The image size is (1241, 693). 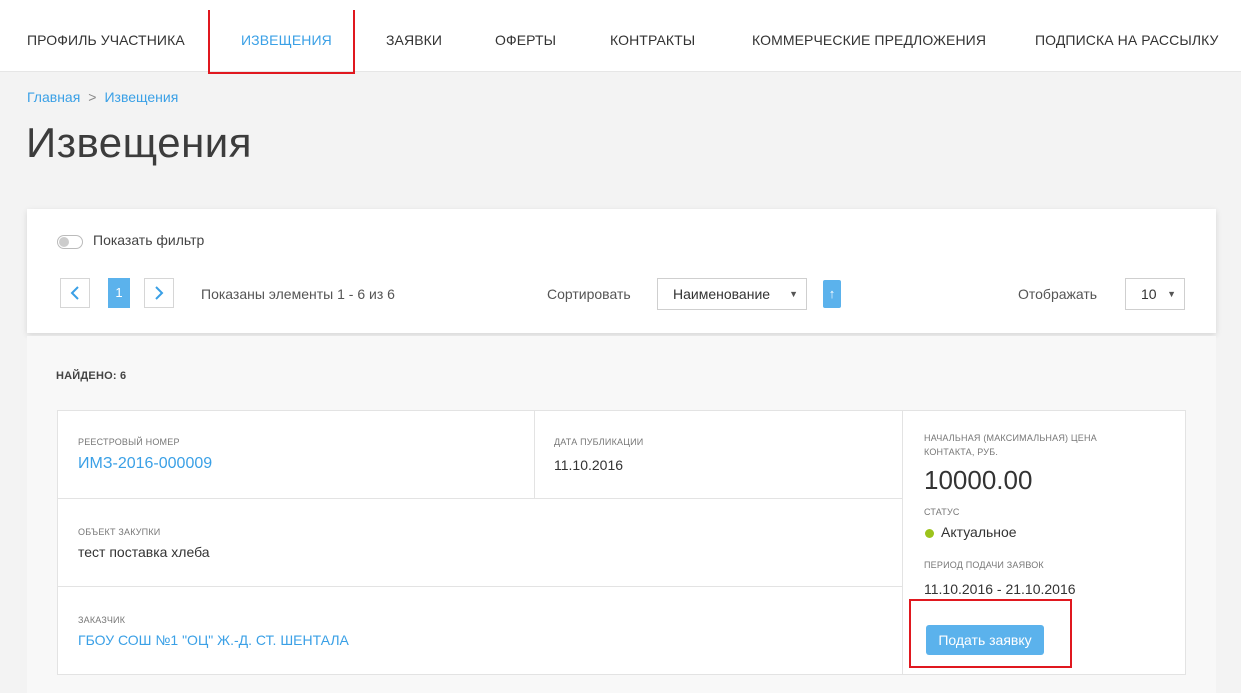 What do you see at coordinates (961, 452) in the screenshot?
I see `price-label-line2: КОНТАКТА, РУБ.` at bounding box center [961, 452].